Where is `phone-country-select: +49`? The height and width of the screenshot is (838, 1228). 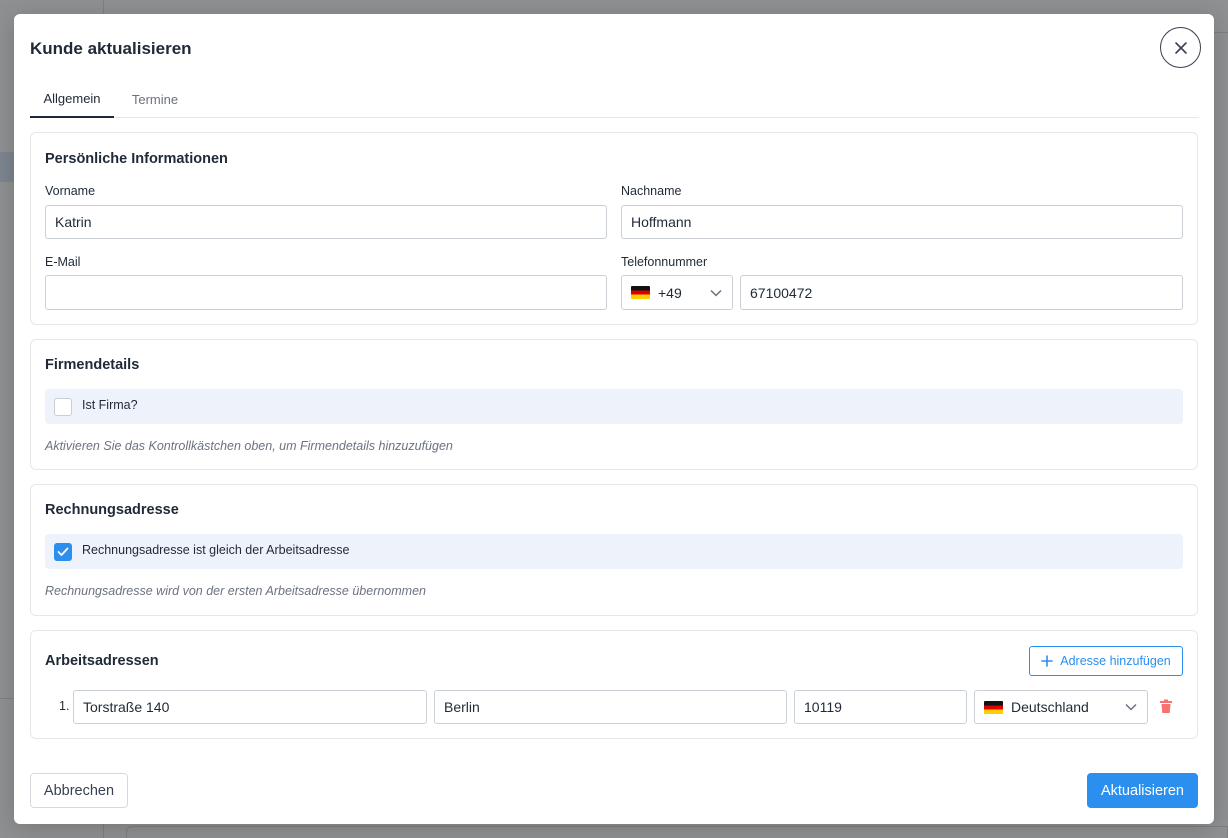 phone-country-select: +49 is located at coordinates (677, 292).